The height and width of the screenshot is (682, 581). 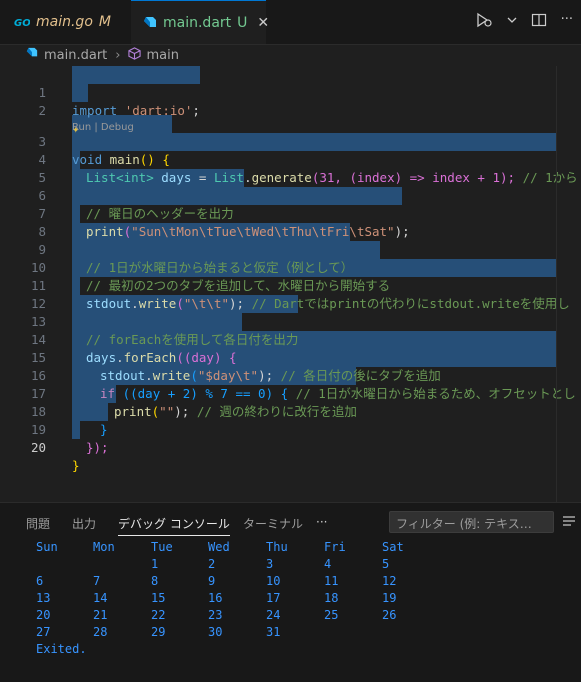 What do you see at coordinates (331, 615) in the screenshot?
I see `console-text: 25` at bounding box center [331, 615].